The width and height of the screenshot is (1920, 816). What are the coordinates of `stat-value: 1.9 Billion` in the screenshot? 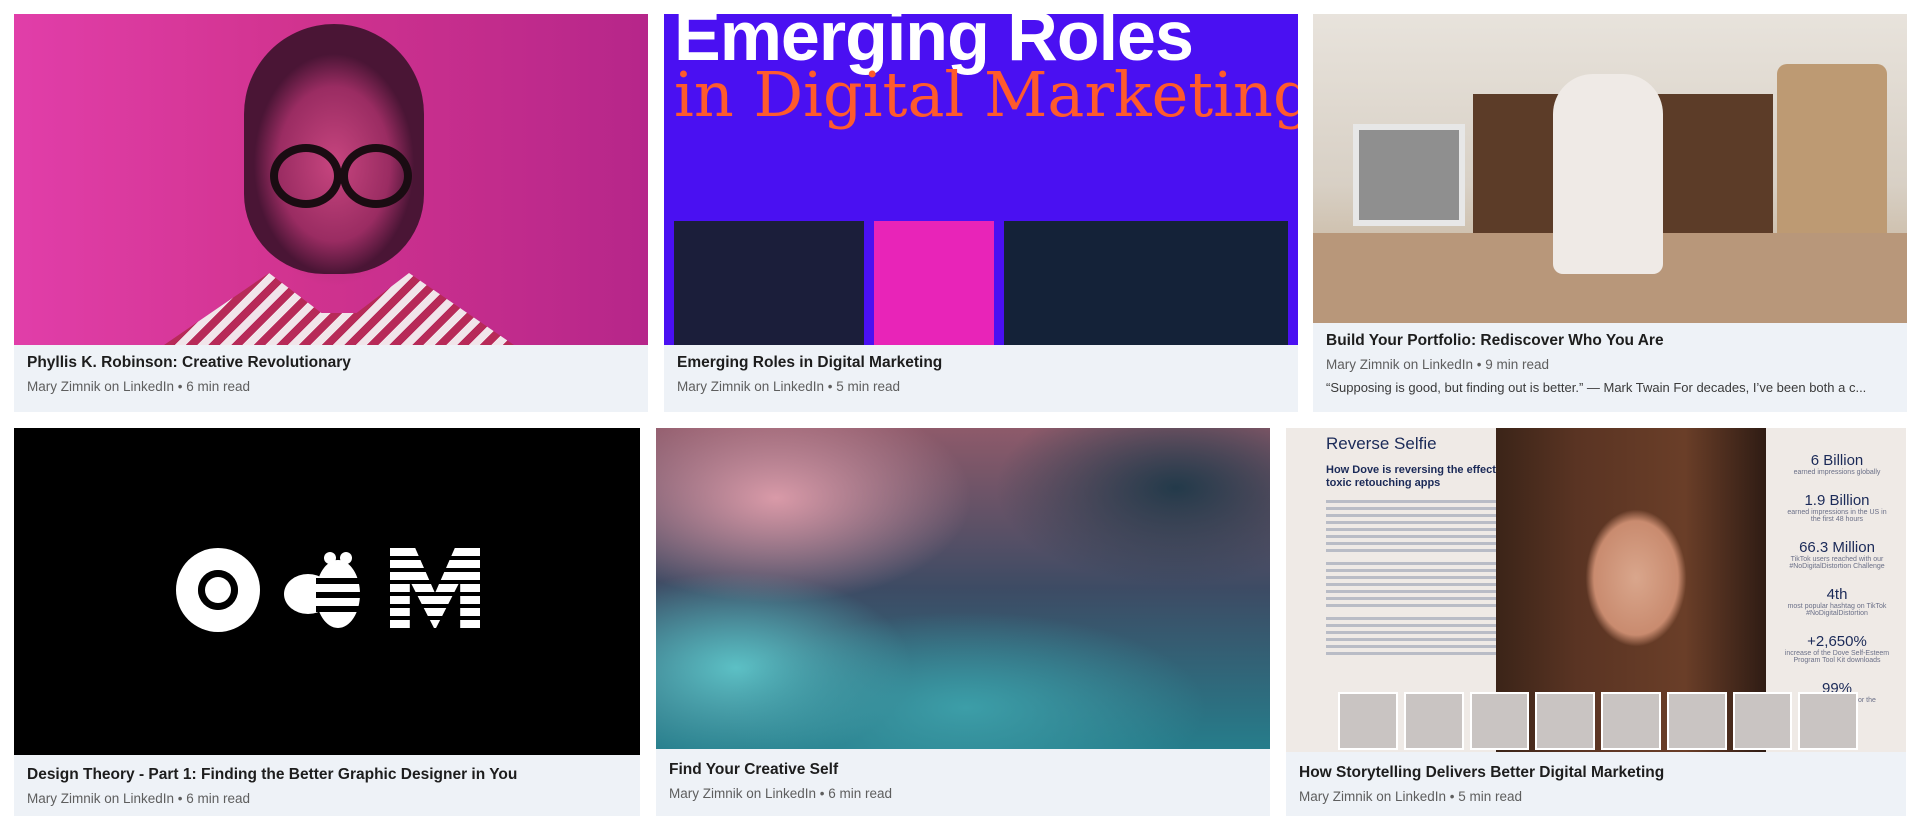 It's located at (1837, 500).